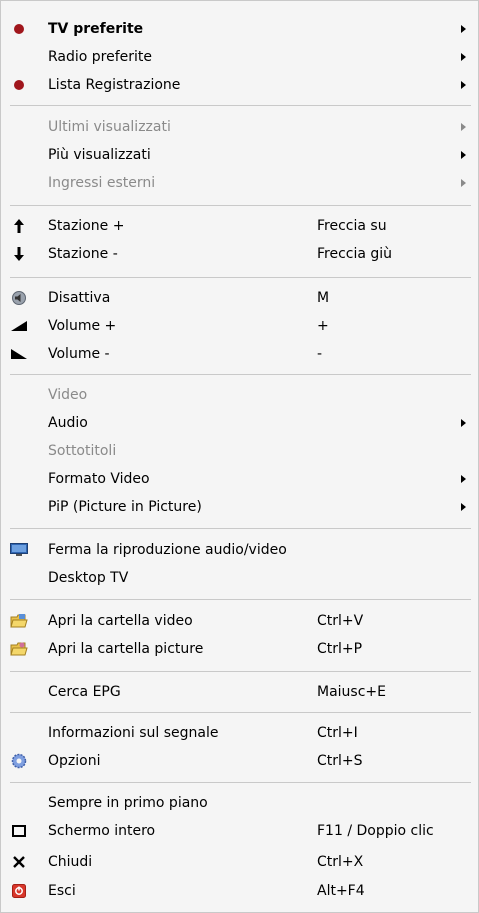 Image resolution: width=479 pixels, height=913 pixels. I want to click on menu-item-label: Opzioni, so click(74, 761).